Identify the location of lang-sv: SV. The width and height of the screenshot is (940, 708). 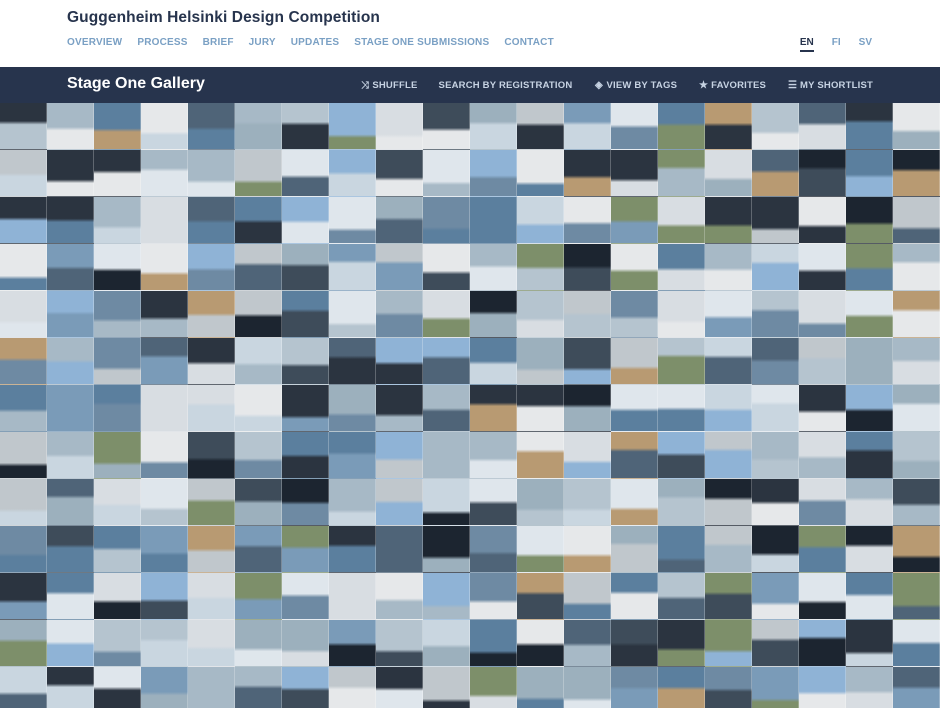
(865, 44).